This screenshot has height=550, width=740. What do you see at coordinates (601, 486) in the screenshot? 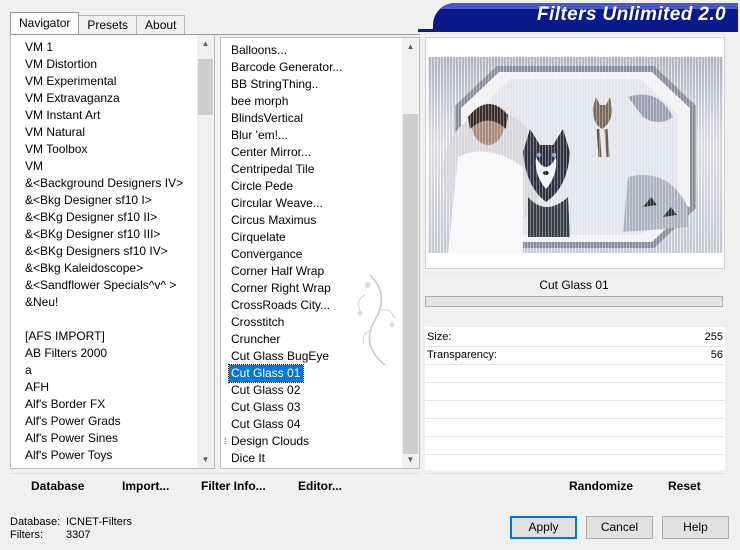
I see `randomize-button: Randomize` at bounding box center [601, 486].